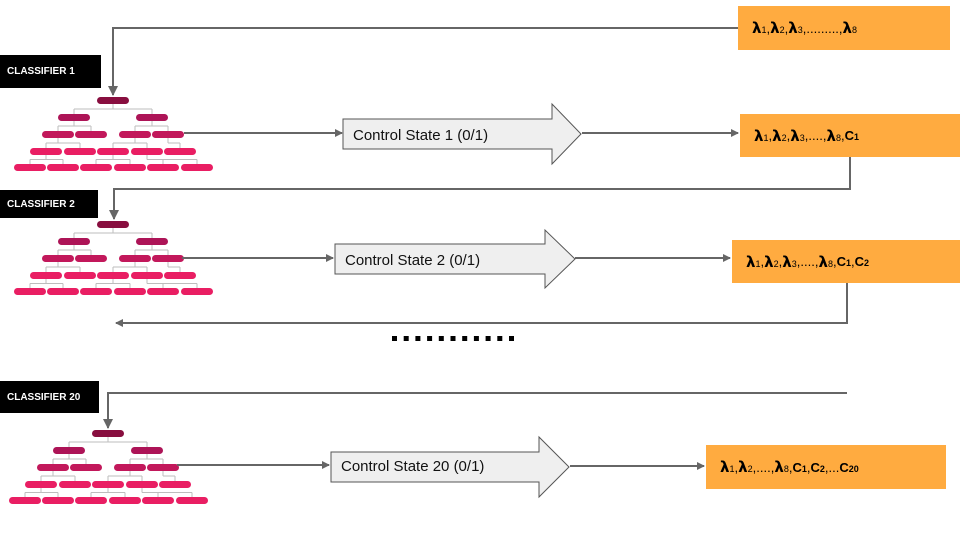 The height and width of the screenshot is (540, 960). I want to click on feedback-connector-input, so click(423, 61).